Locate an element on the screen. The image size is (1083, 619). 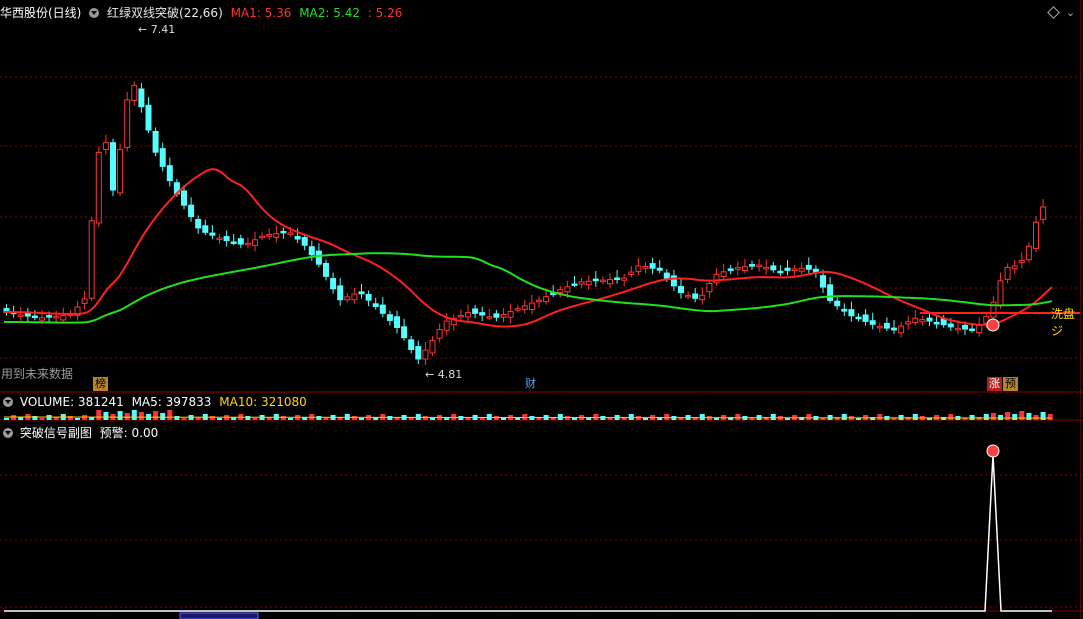
indicator-name: 红绿双线突破(22,66) is located at coordinates (165, 13).